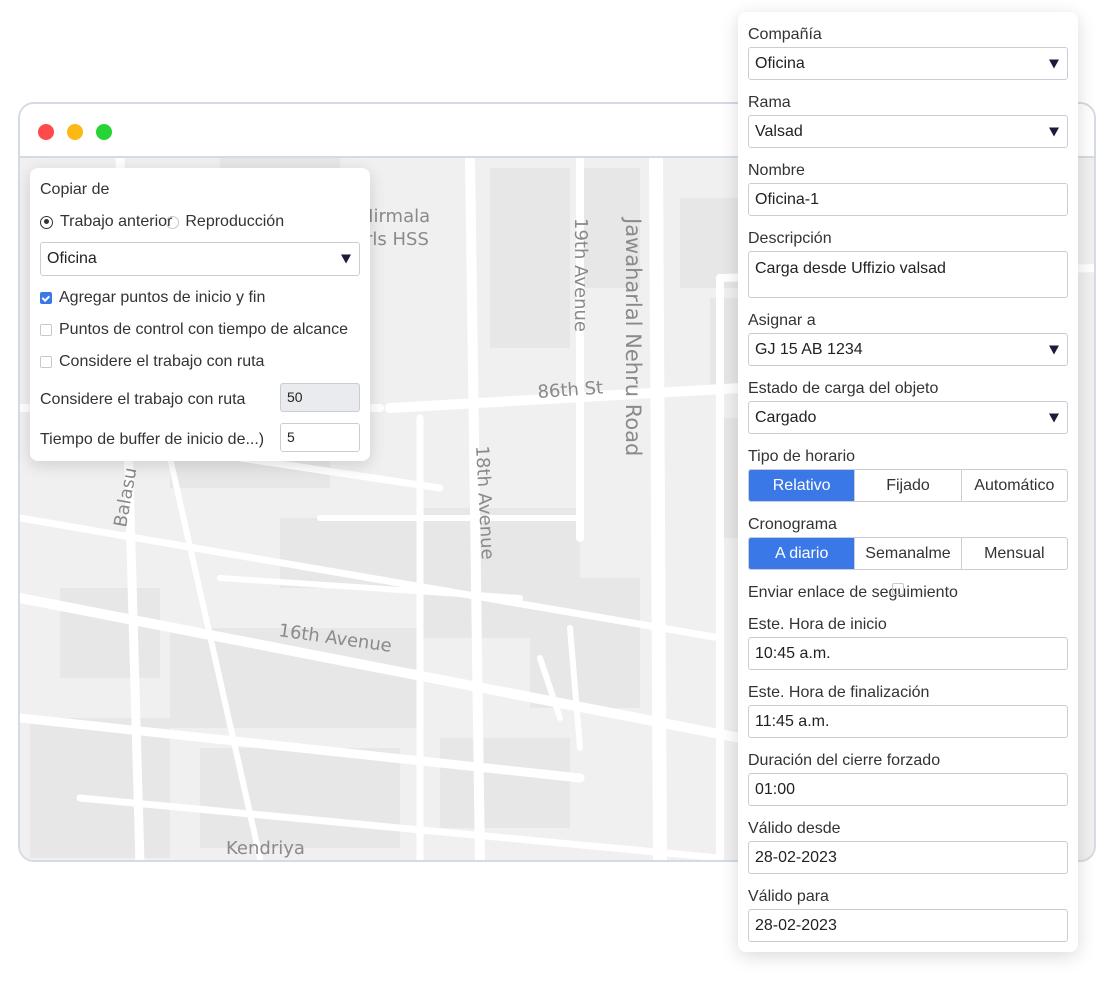 The width and height of the screenshot is (1115, 998). What do you see at coordinates (769, 102) in the screenshot?
I see `branch-label: Rama` at bounding box center [769, 102].